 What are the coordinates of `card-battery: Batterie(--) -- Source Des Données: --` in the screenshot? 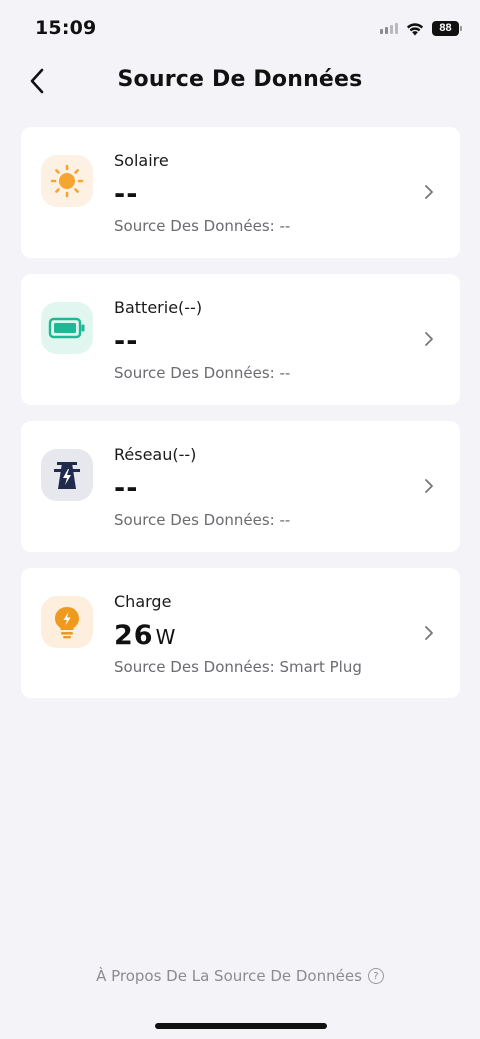 It's located at (240, 339).